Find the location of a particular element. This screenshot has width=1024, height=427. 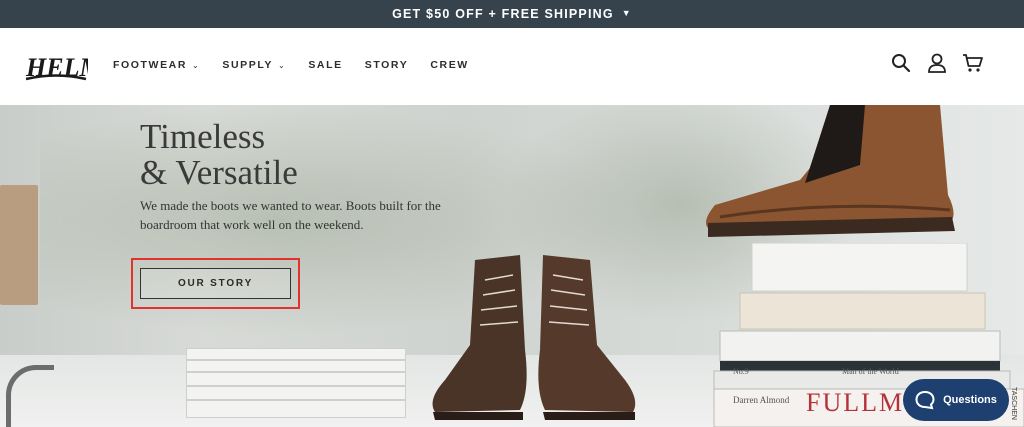

nav-item-footwear: FOOTWEAR ⌄ is located at coordinates (156, 65).